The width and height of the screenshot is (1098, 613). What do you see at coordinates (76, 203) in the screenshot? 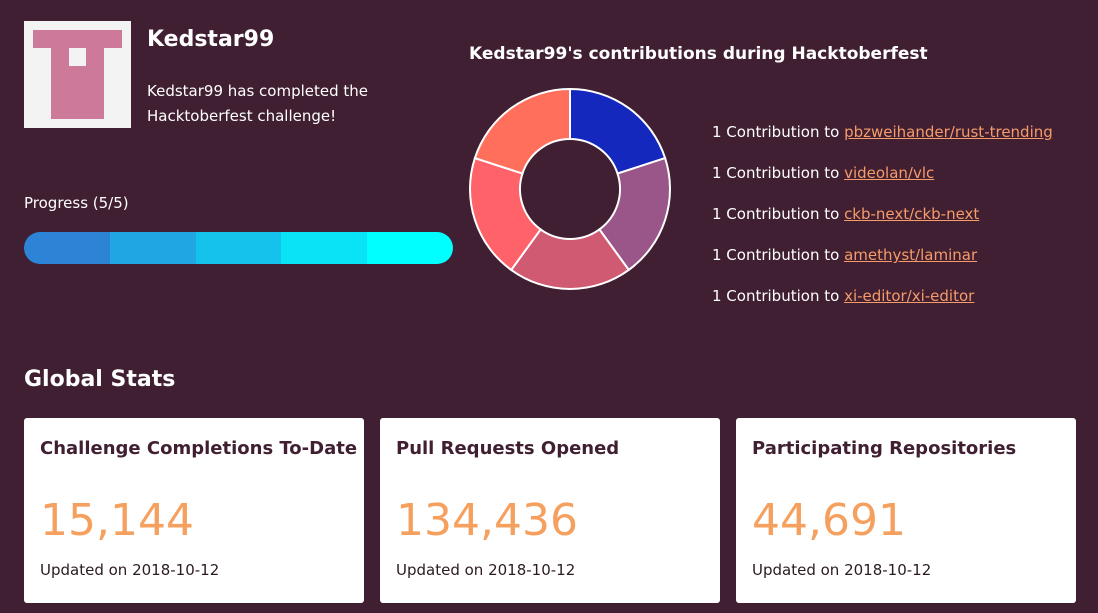
I see `progress-label: Progress (5/5)` at bounding box center [76, 203].